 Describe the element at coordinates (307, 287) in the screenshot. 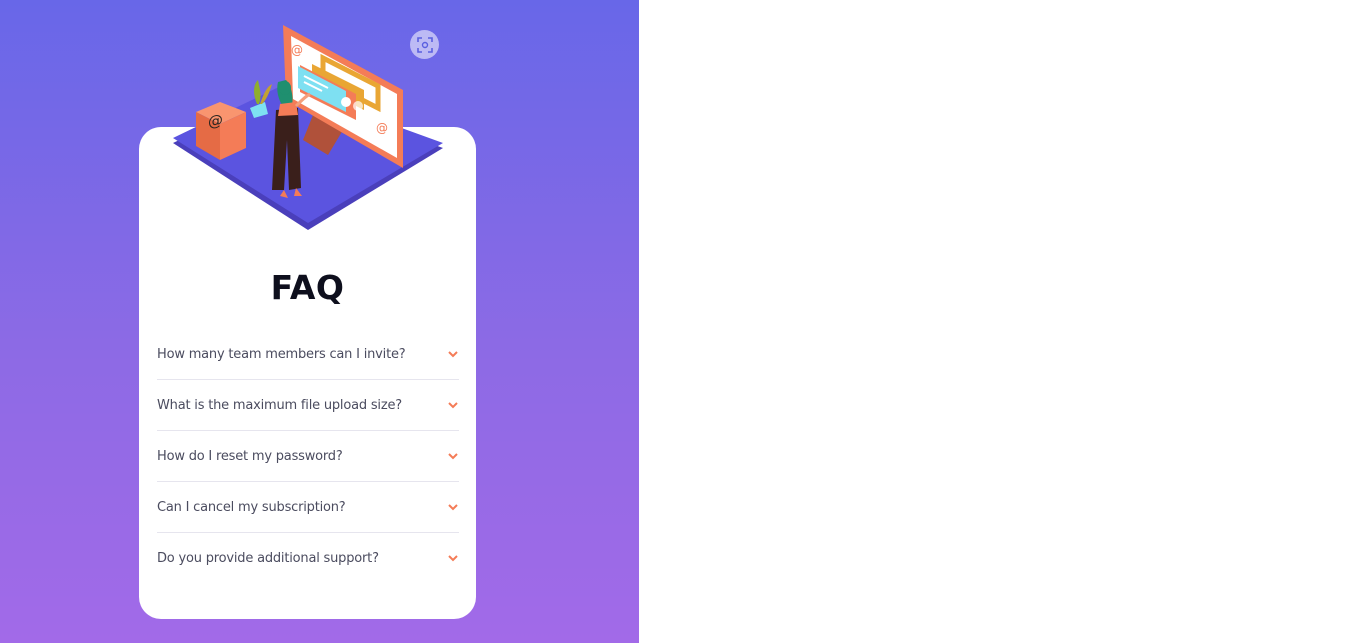

I see `page-title: FAQ` at that location.